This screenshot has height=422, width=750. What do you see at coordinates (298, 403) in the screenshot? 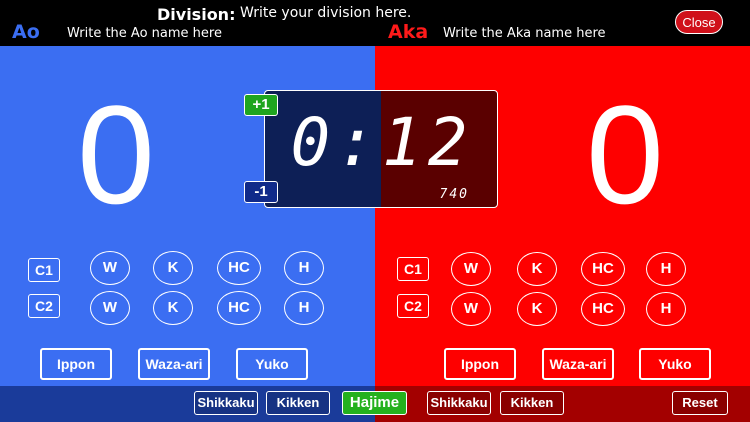
I see `ao-kikken-button: Kikken` at bounding box center [298, 403].